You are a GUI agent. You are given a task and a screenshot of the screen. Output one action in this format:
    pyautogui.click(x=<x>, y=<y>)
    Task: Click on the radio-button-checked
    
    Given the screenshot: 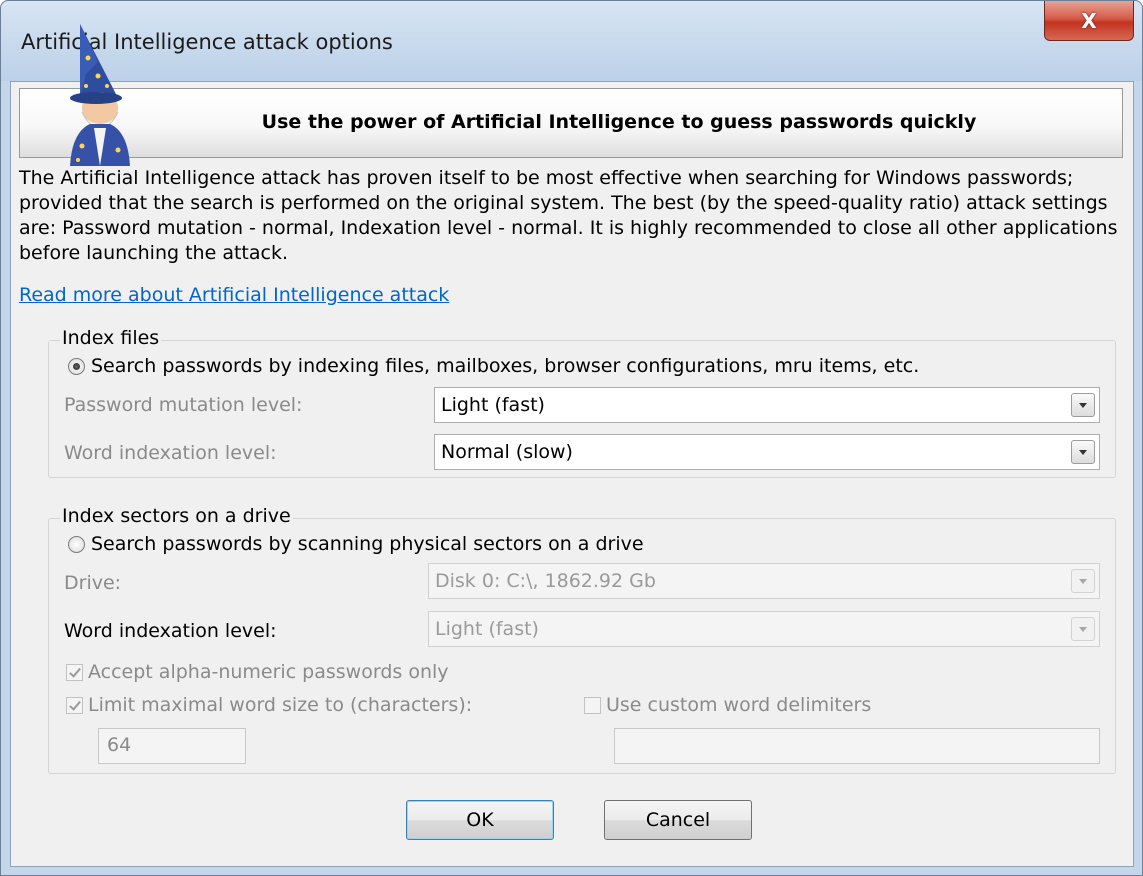 What is the action you would take?
    pyautogui.click(x=76, y=366)
    